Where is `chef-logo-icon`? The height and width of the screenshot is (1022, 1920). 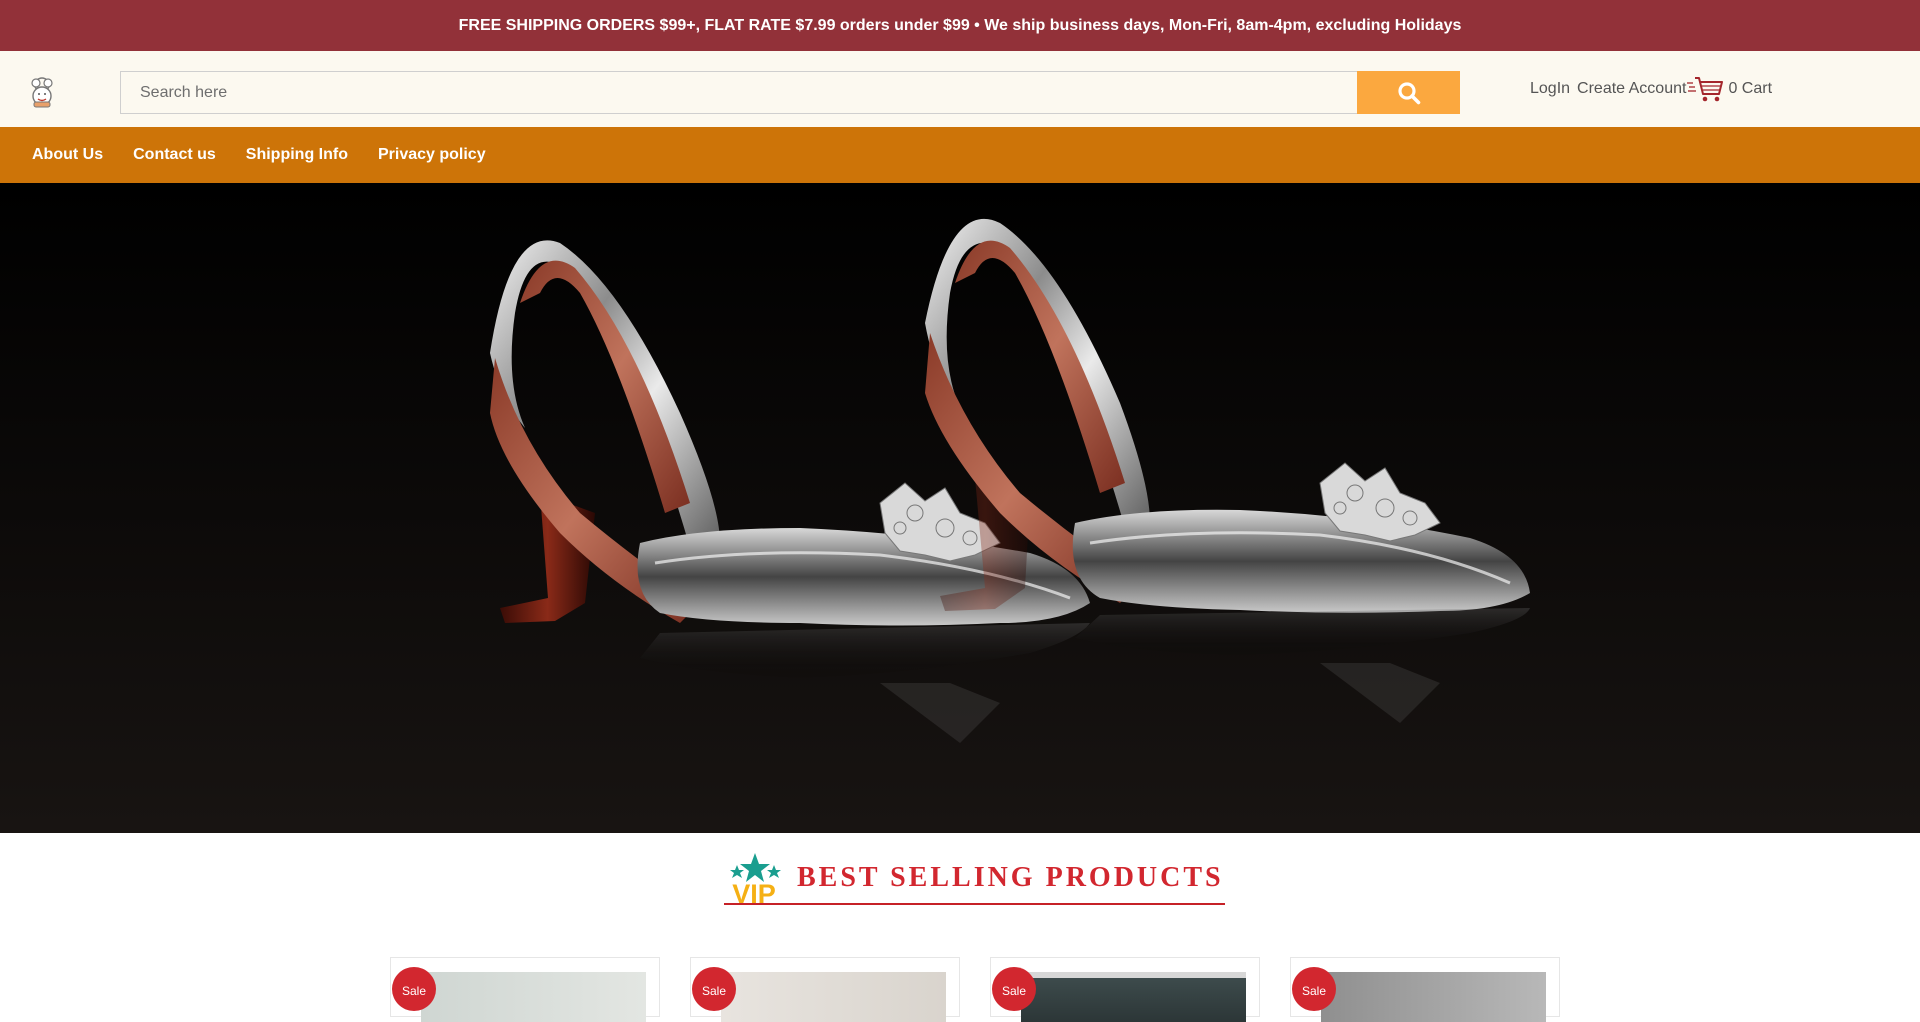
chef-logo-icon is located at coordinates (42, 92).